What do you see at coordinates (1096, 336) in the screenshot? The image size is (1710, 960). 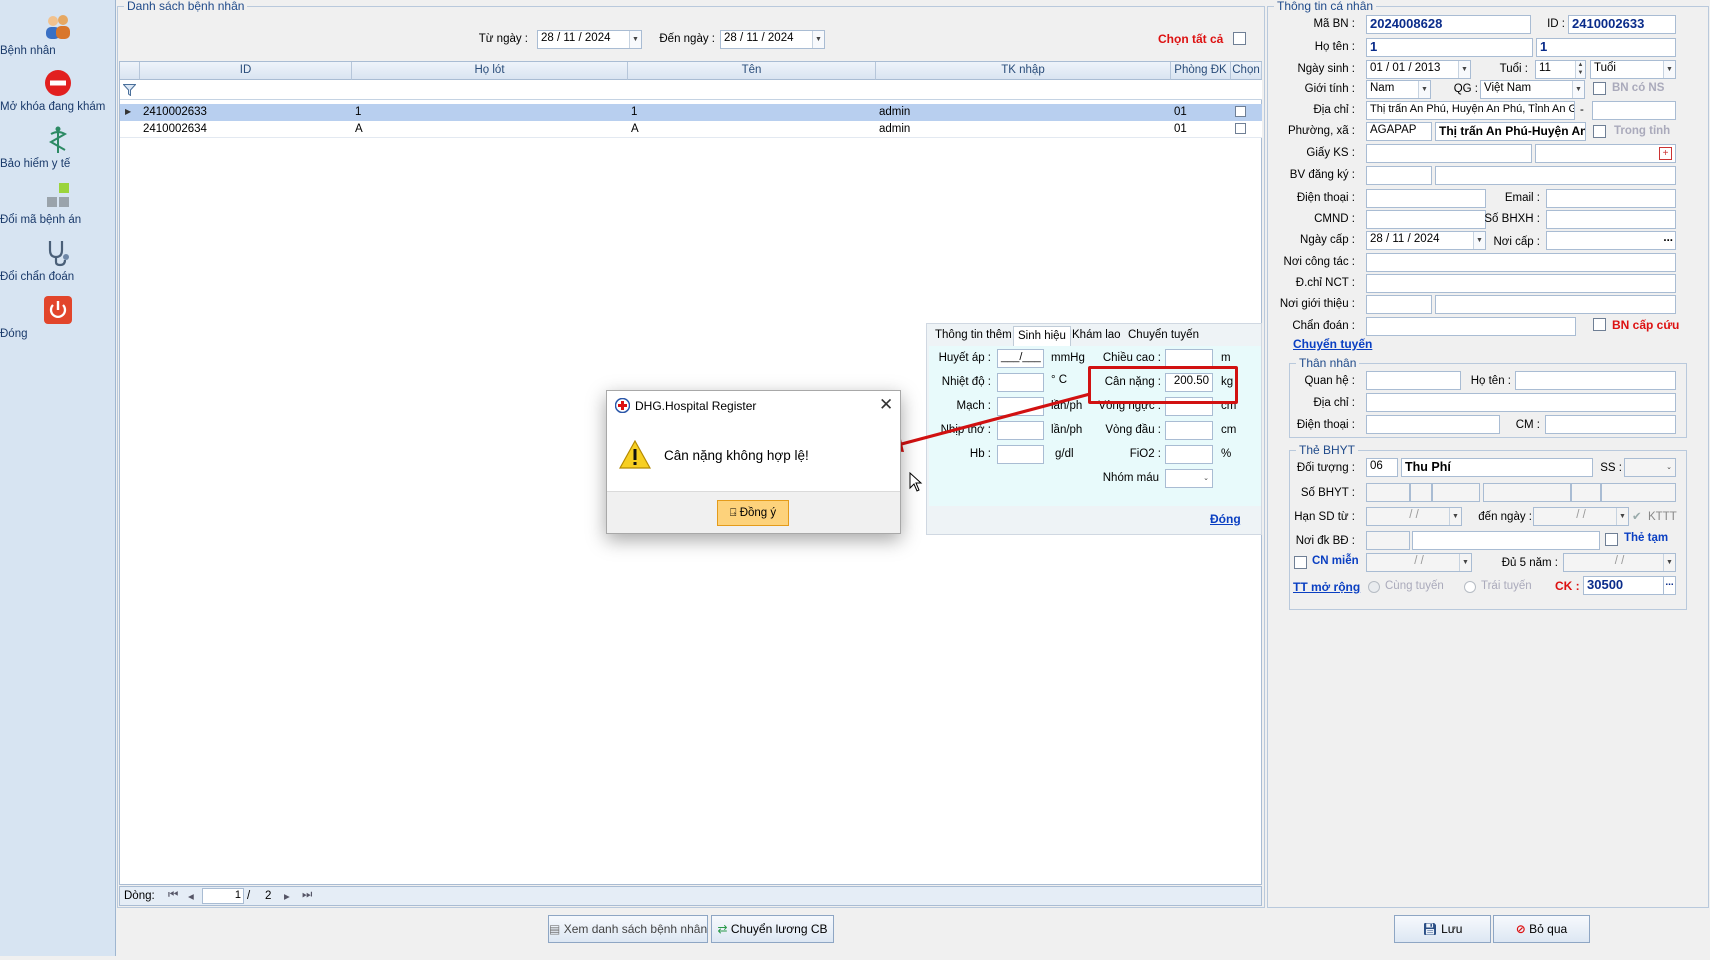 I see `tab-kham-lao: Khám lao` at bounding box center [1096, 336].